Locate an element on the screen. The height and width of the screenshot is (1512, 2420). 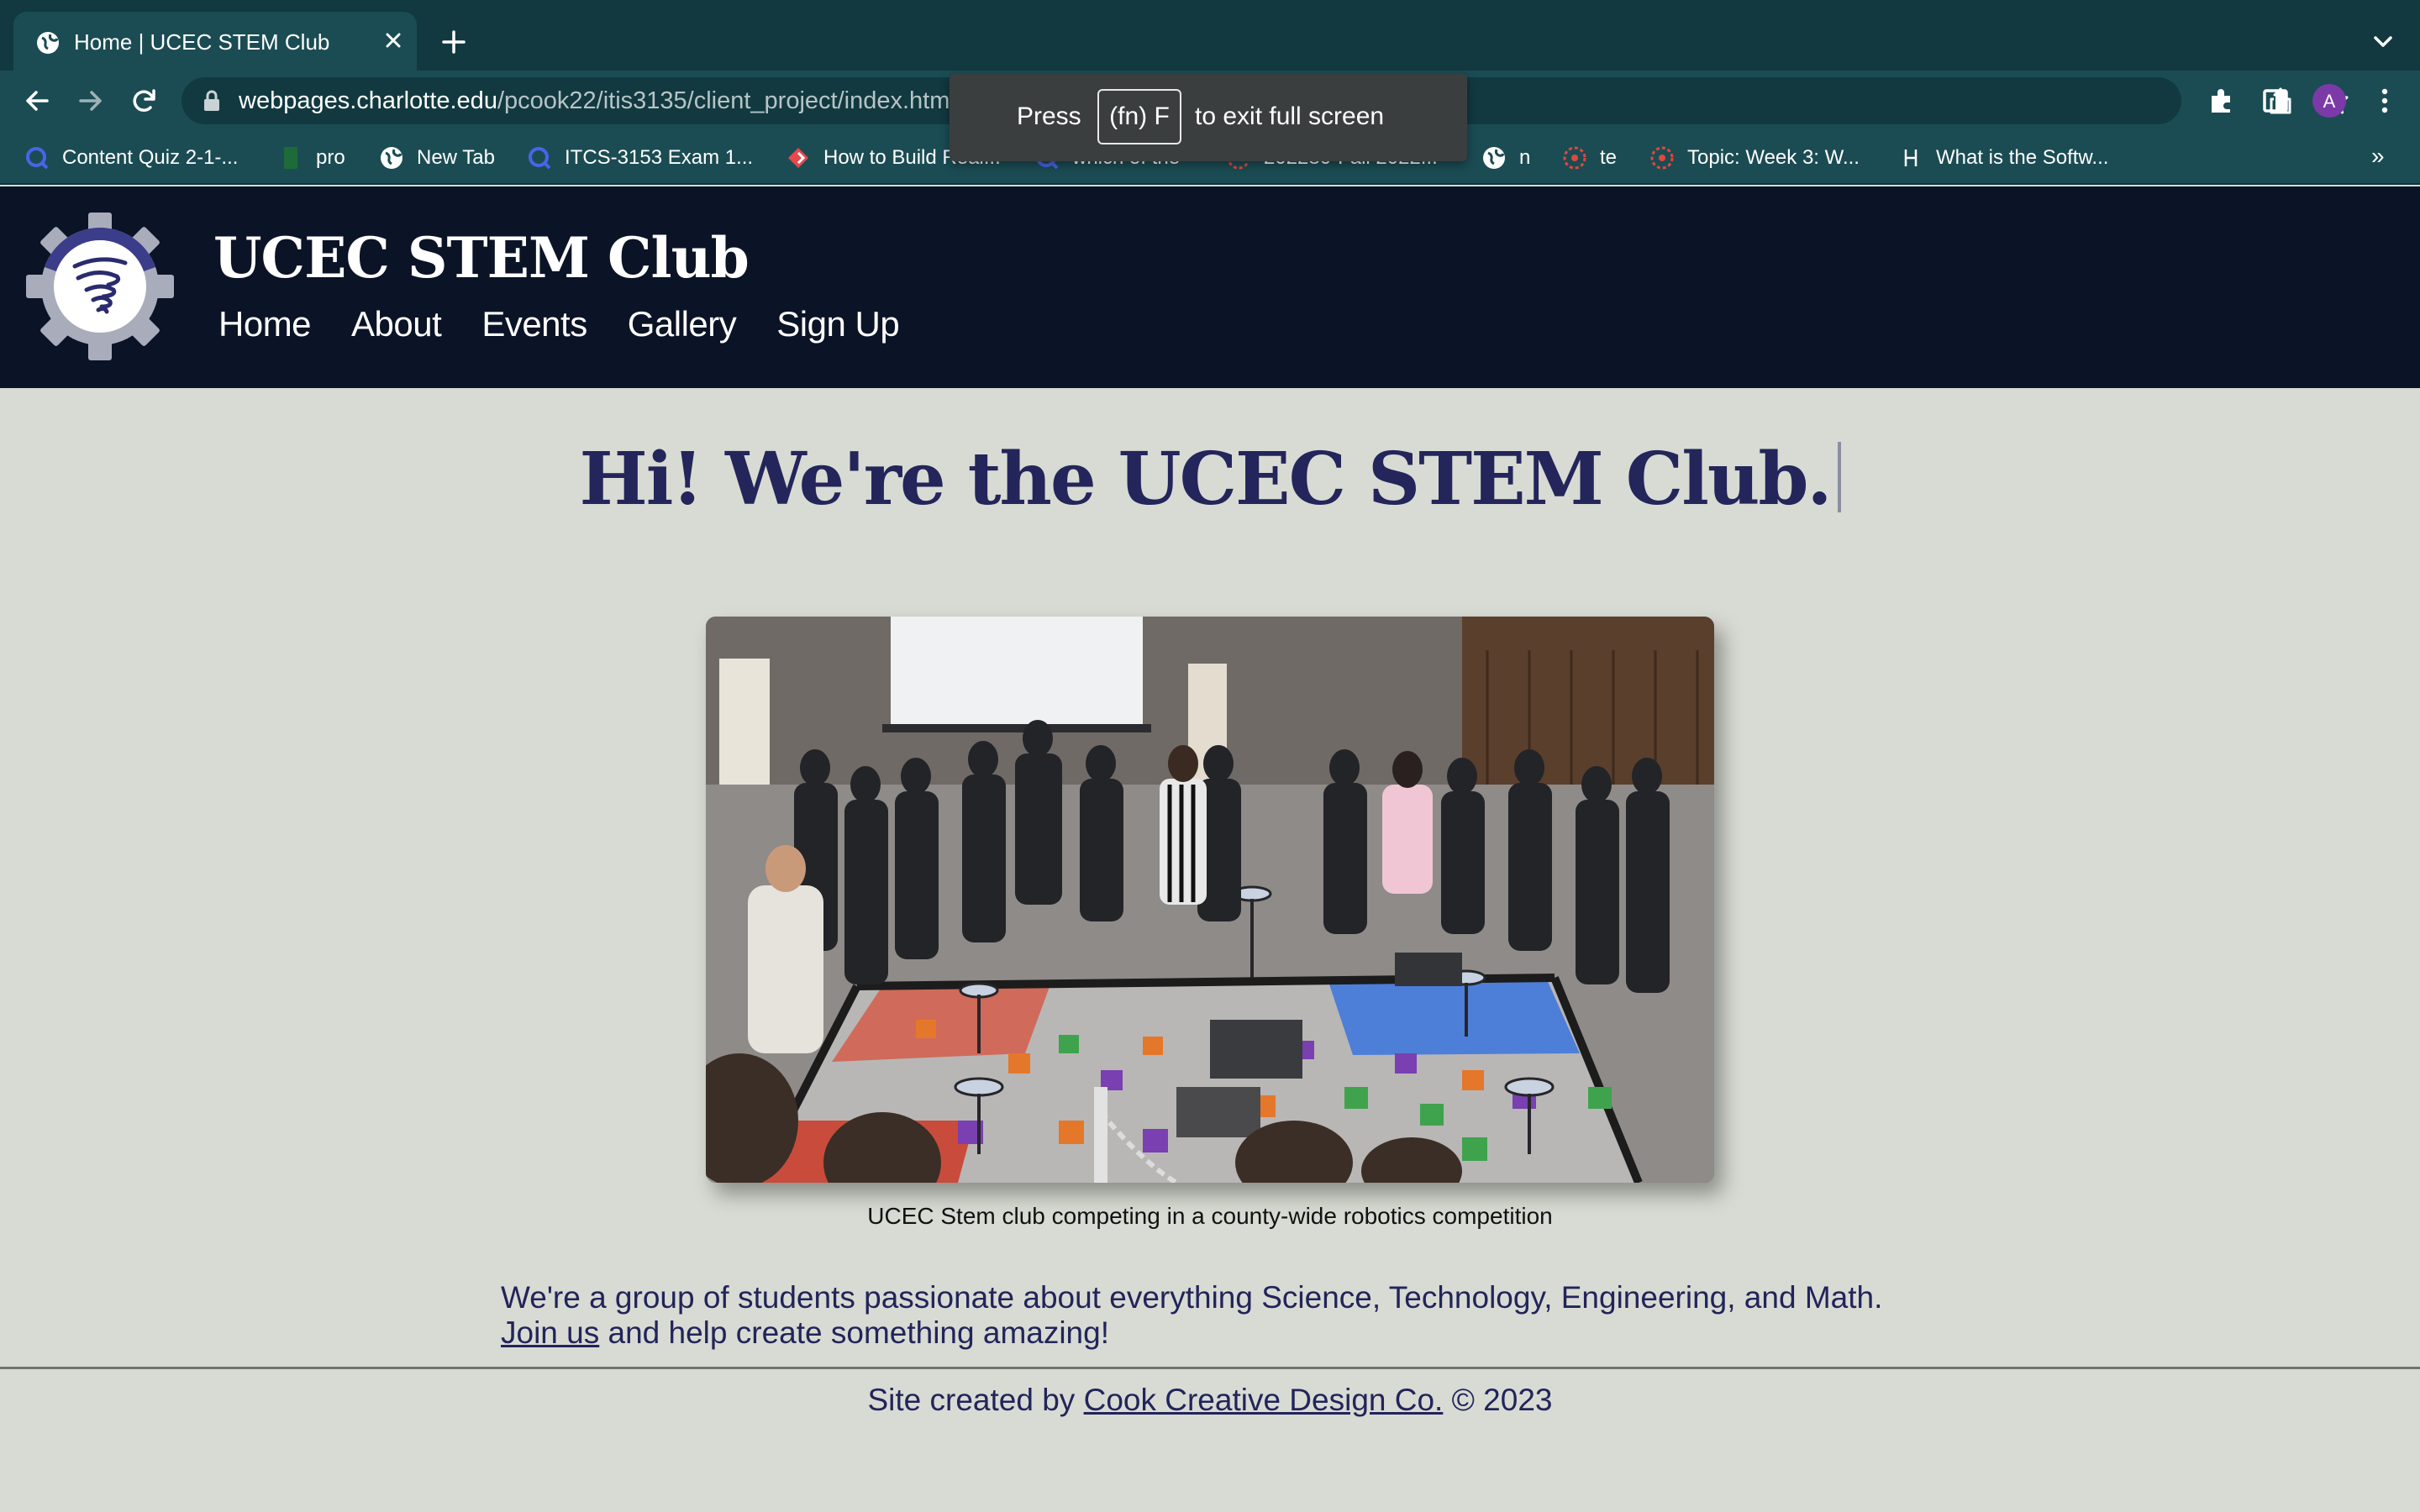
site-title: UCEC STEM Club is located at coordinates (481, 258).